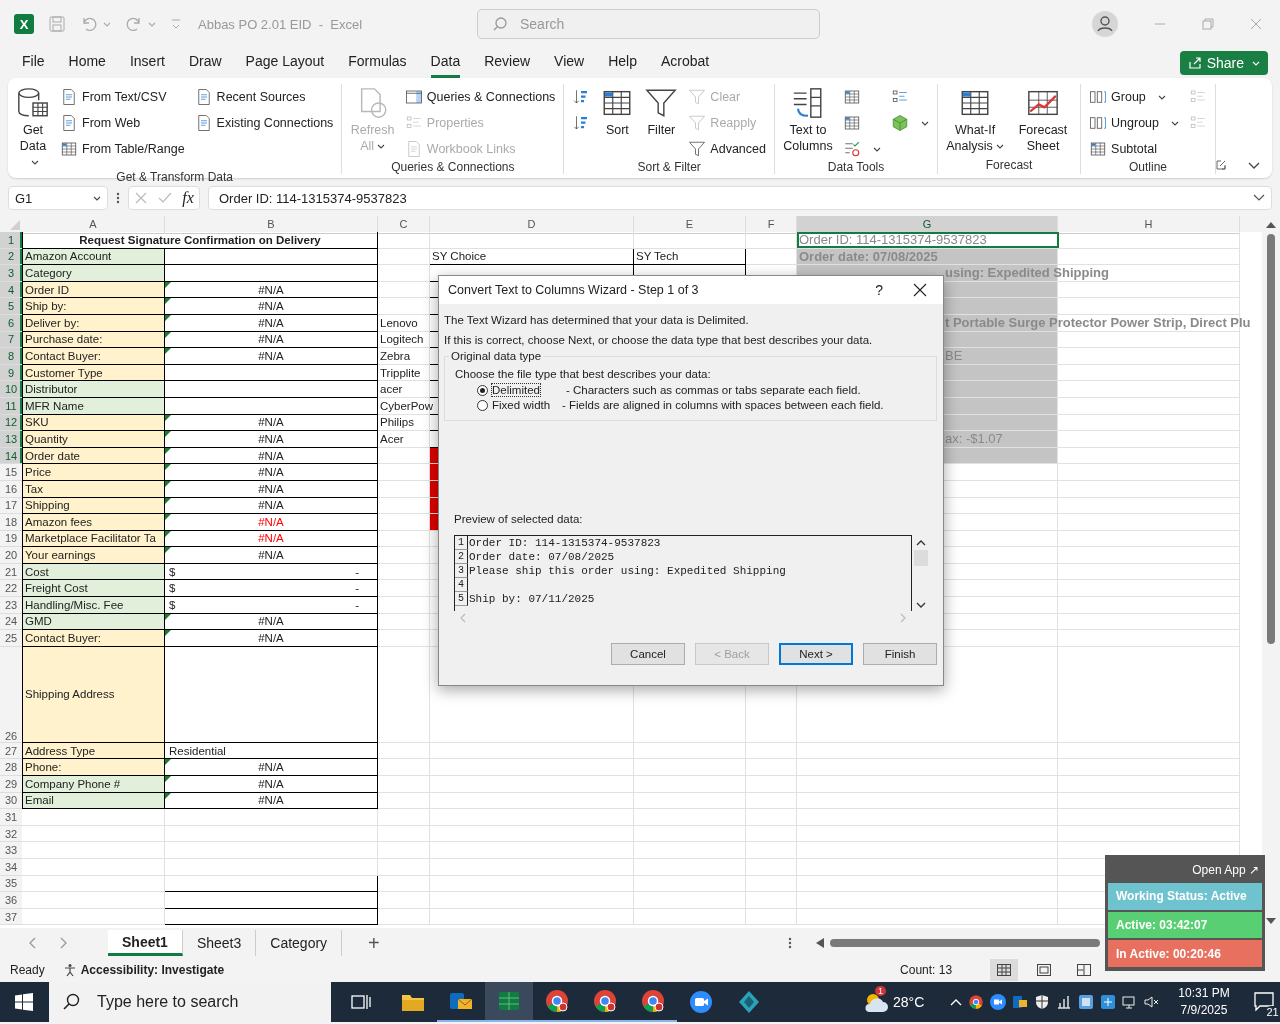 The height and width of the screenshot is (1024, 1280). Describe the element at coordinates (58, 198) in the screenshot. I see `name-box: G1` at that location.